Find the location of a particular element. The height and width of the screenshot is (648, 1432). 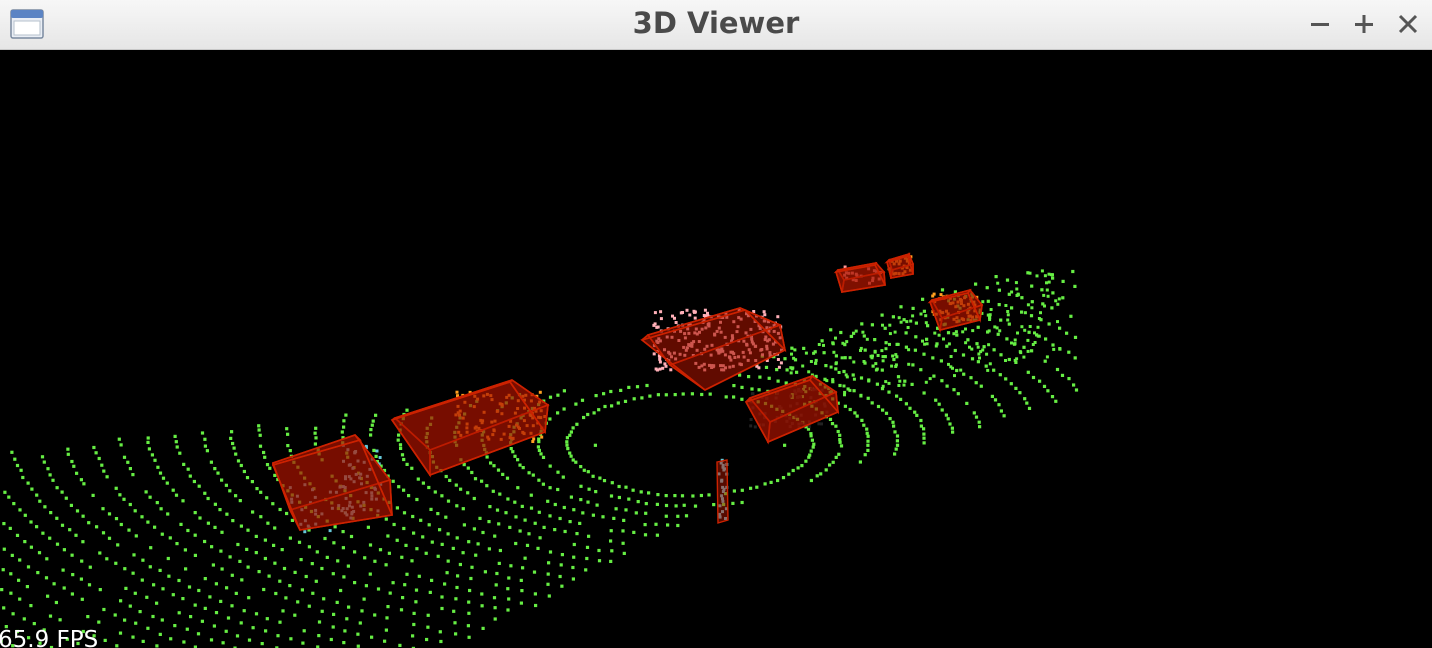

pedestrian-pole is located at coordinates (722, 491).